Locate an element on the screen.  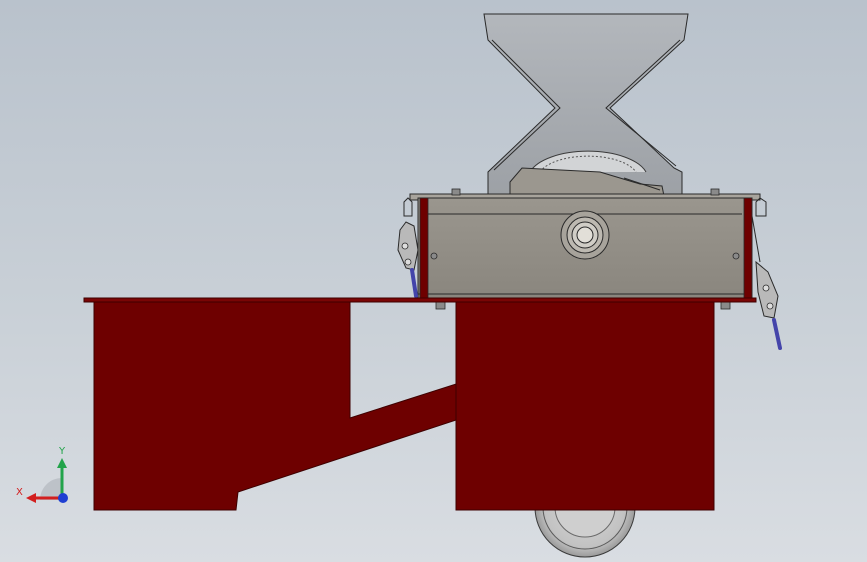
base-plate is located at coordinates (420, 300).